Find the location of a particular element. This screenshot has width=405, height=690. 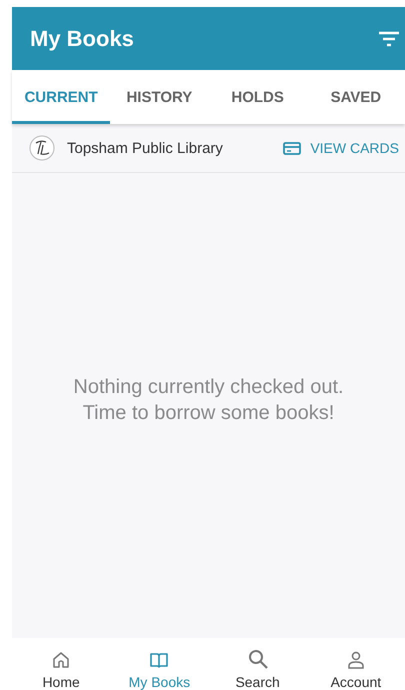

nav-item: My Books is located at coordinates (159, 664).